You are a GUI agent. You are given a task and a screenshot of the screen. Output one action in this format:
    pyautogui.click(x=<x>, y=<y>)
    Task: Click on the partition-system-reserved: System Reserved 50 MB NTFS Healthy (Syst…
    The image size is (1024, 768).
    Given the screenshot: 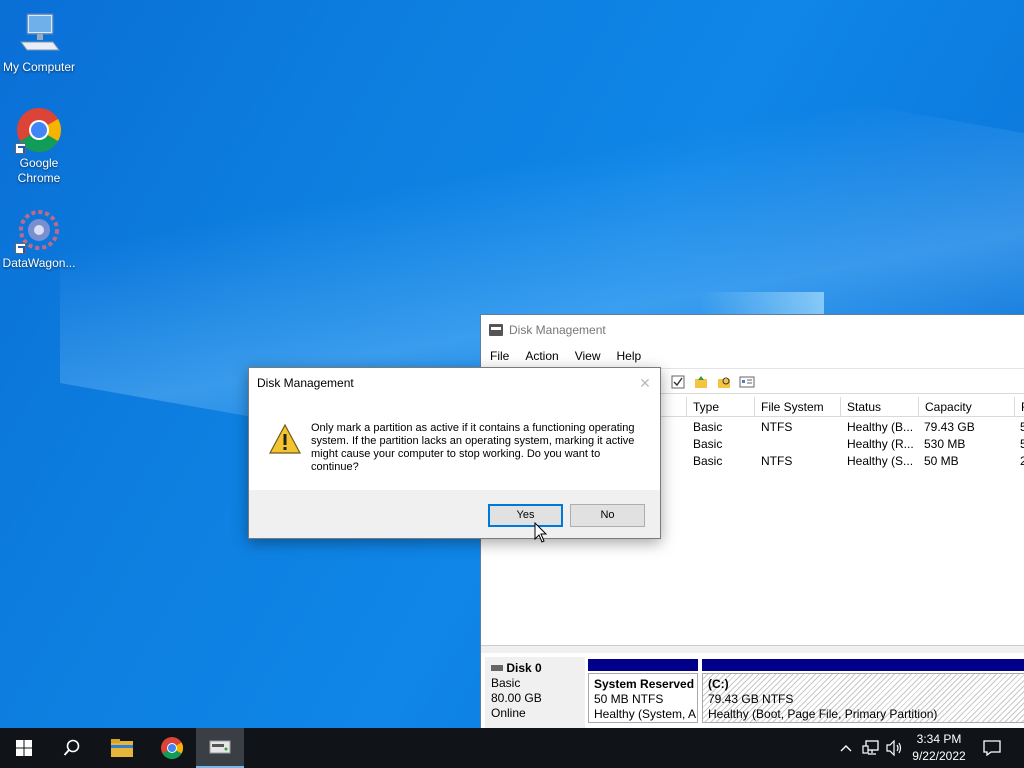 What is the action you would take?
    pyautogui.click(x=643, y=698)
    